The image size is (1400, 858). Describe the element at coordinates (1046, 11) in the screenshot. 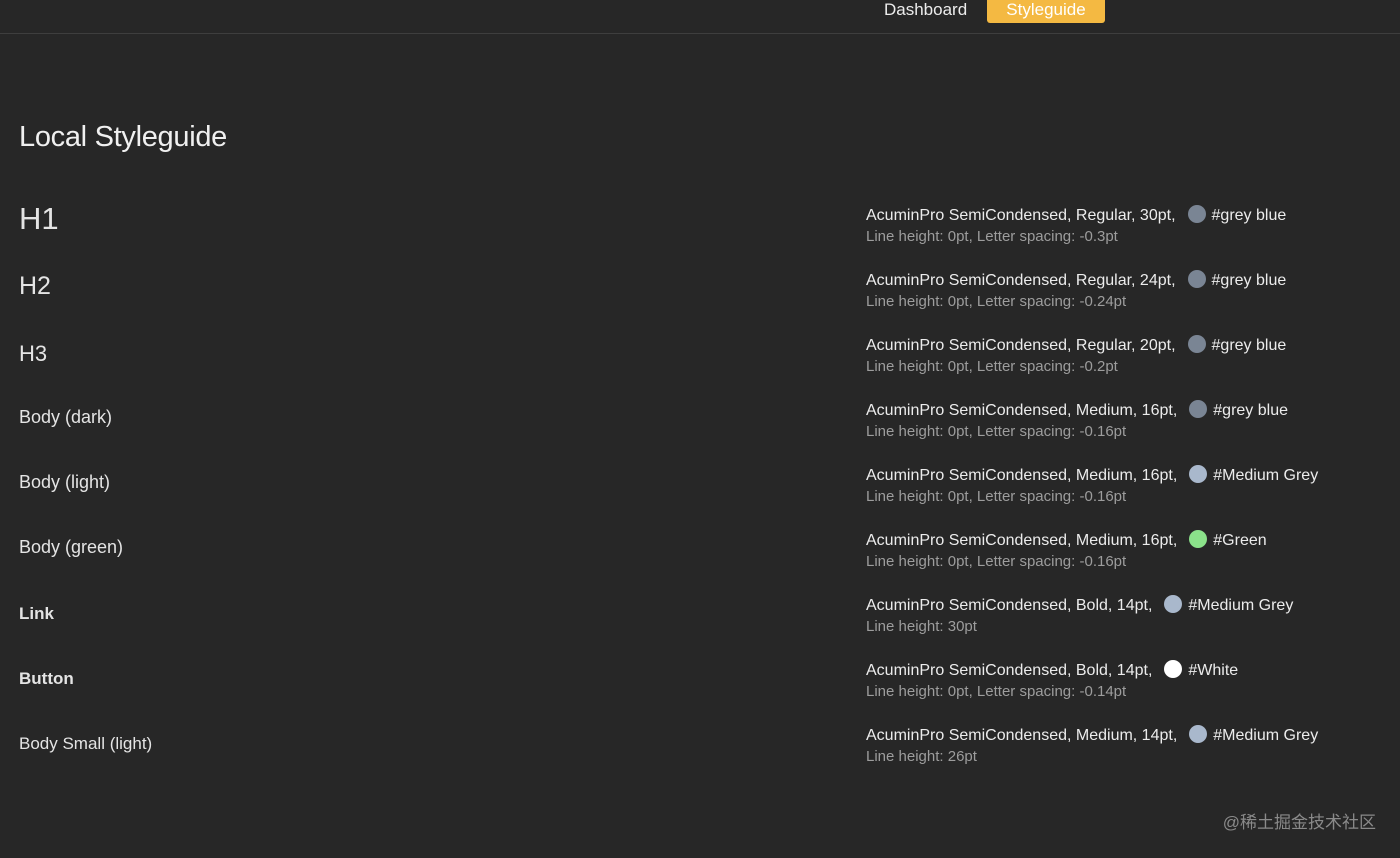

I see `nav-styleguide: Styleguide` at that location.